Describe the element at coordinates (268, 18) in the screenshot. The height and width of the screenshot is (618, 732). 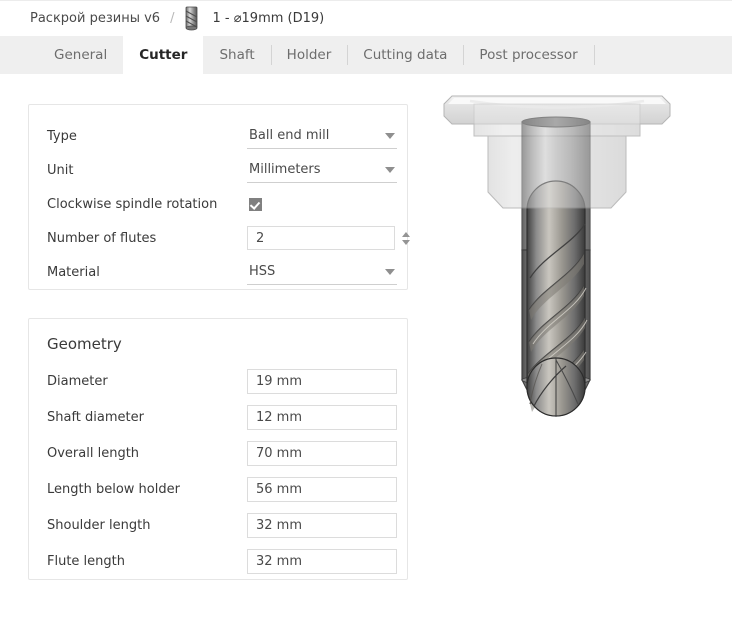
I see `breadcrumb-tool-name: 1 - ⌀19mm (D19)` at that location.